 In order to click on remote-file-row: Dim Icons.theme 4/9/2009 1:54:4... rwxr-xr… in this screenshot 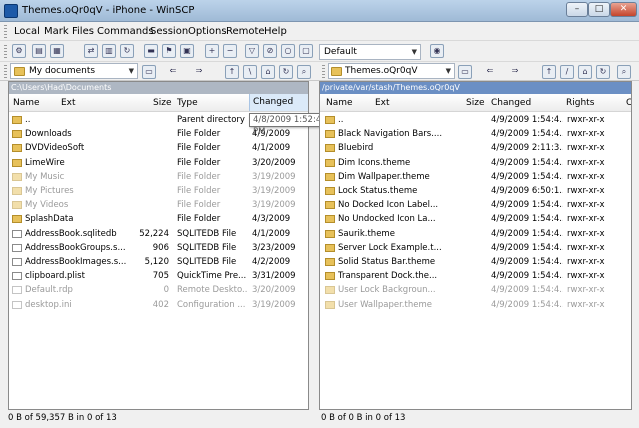, I will do `click(475, 163)`.